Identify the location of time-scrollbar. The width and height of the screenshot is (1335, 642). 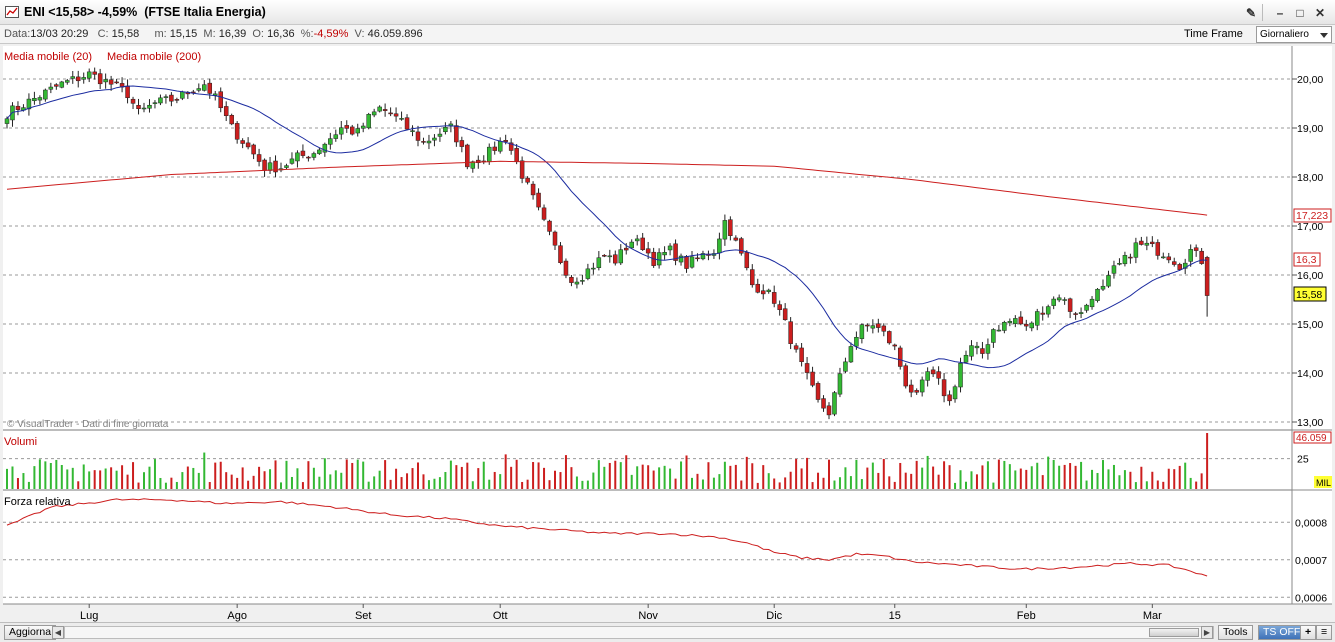
(639, 632).